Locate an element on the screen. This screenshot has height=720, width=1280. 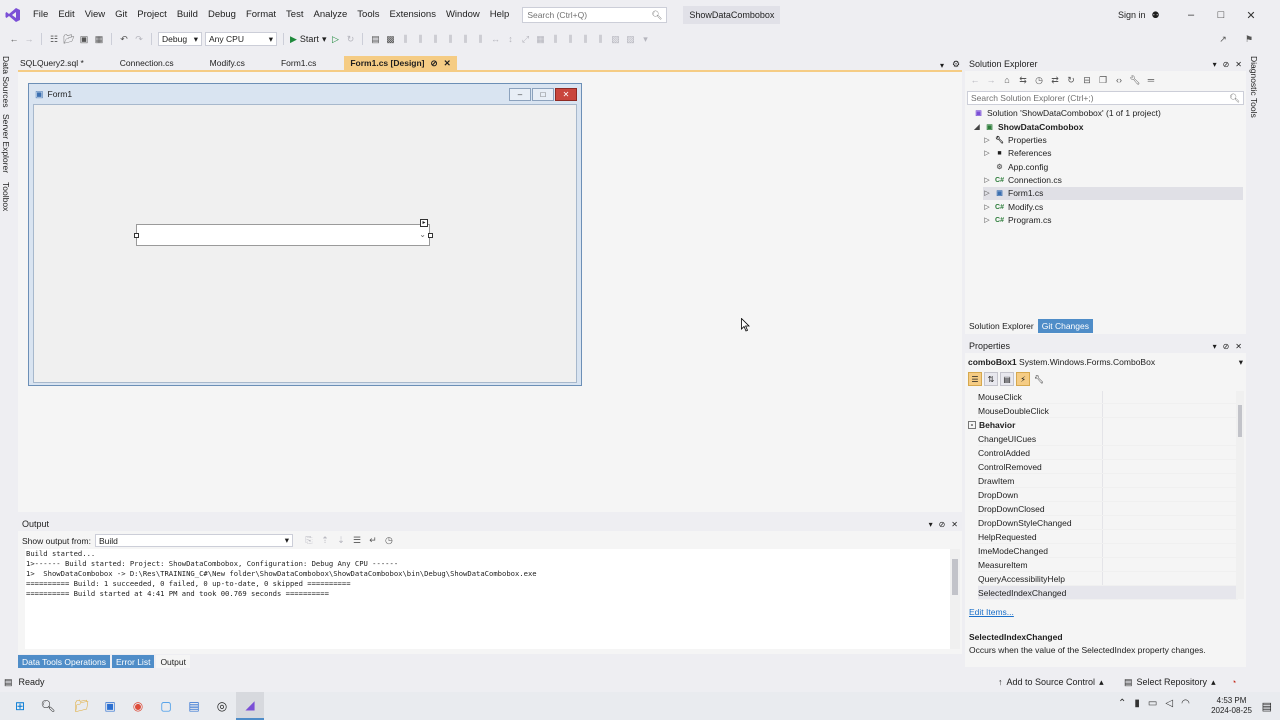
property-pages-wrench-icon: 🔧︎ is located at coordinates (1039, 379).